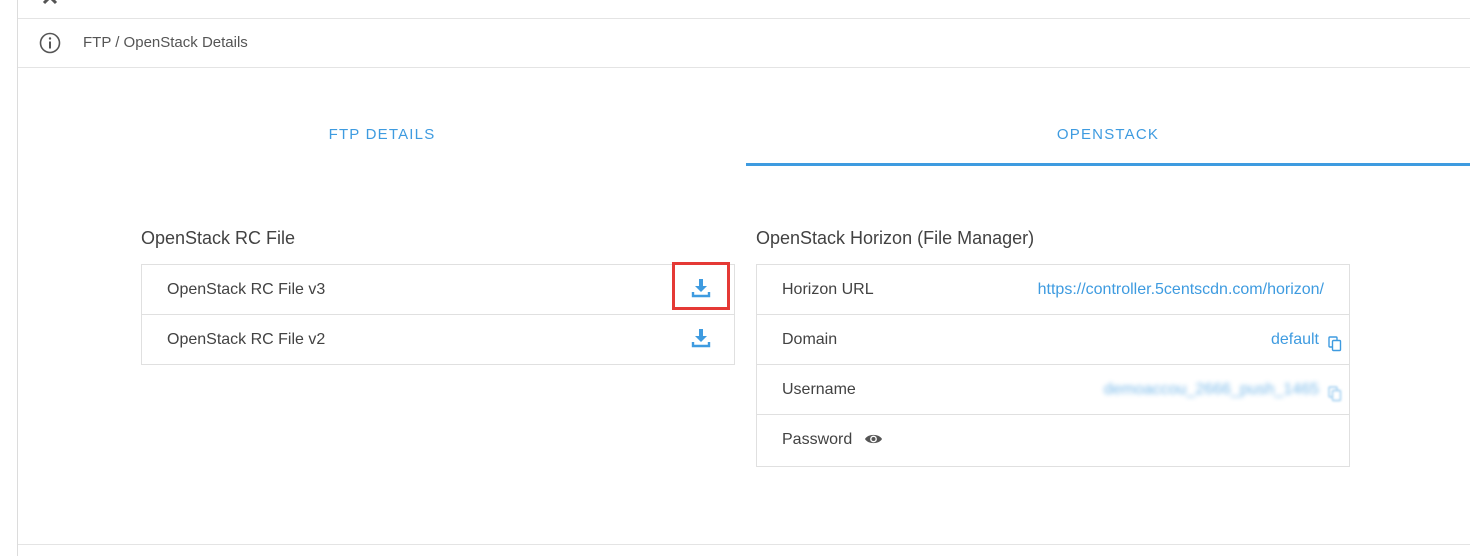  Describe the element at coordinates (50, 43) in the screenshot. I see `info-icon` at that location.